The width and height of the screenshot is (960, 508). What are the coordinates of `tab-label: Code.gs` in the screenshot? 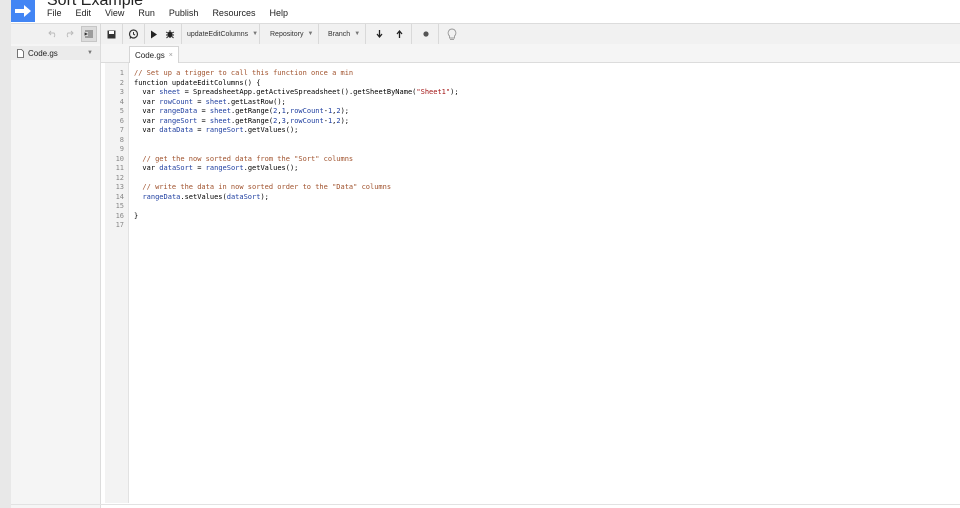 It's located at (150, 55).